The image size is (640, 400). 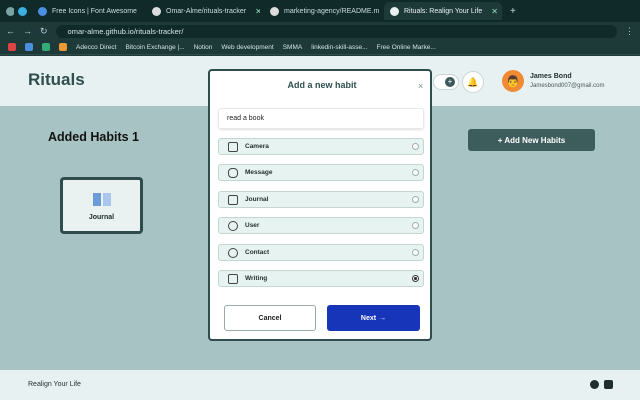 I want to click on message-icon, so click(x=233, y=172).